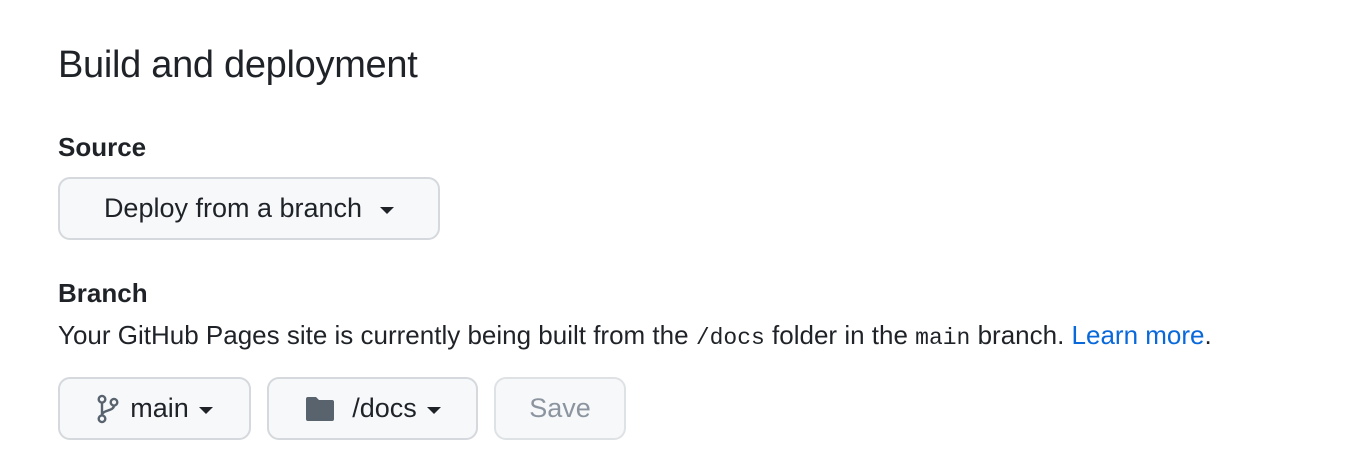 The height and width of the screenshot is (460, 1364). Describe the element at coordinates (1208, 335) in the screenshot. I see `description-end: .` at that location.